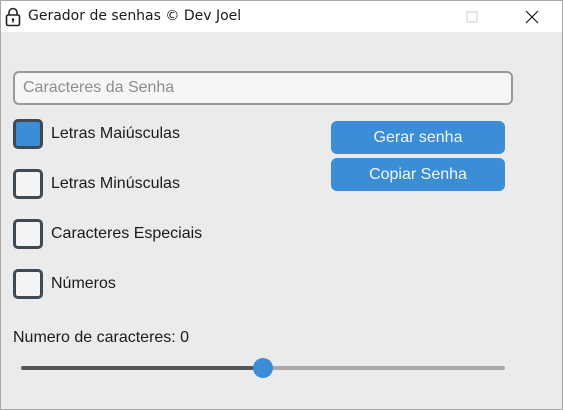  I want to click on option-uppercase: Letras Maiúsculas, so click(96, 134).